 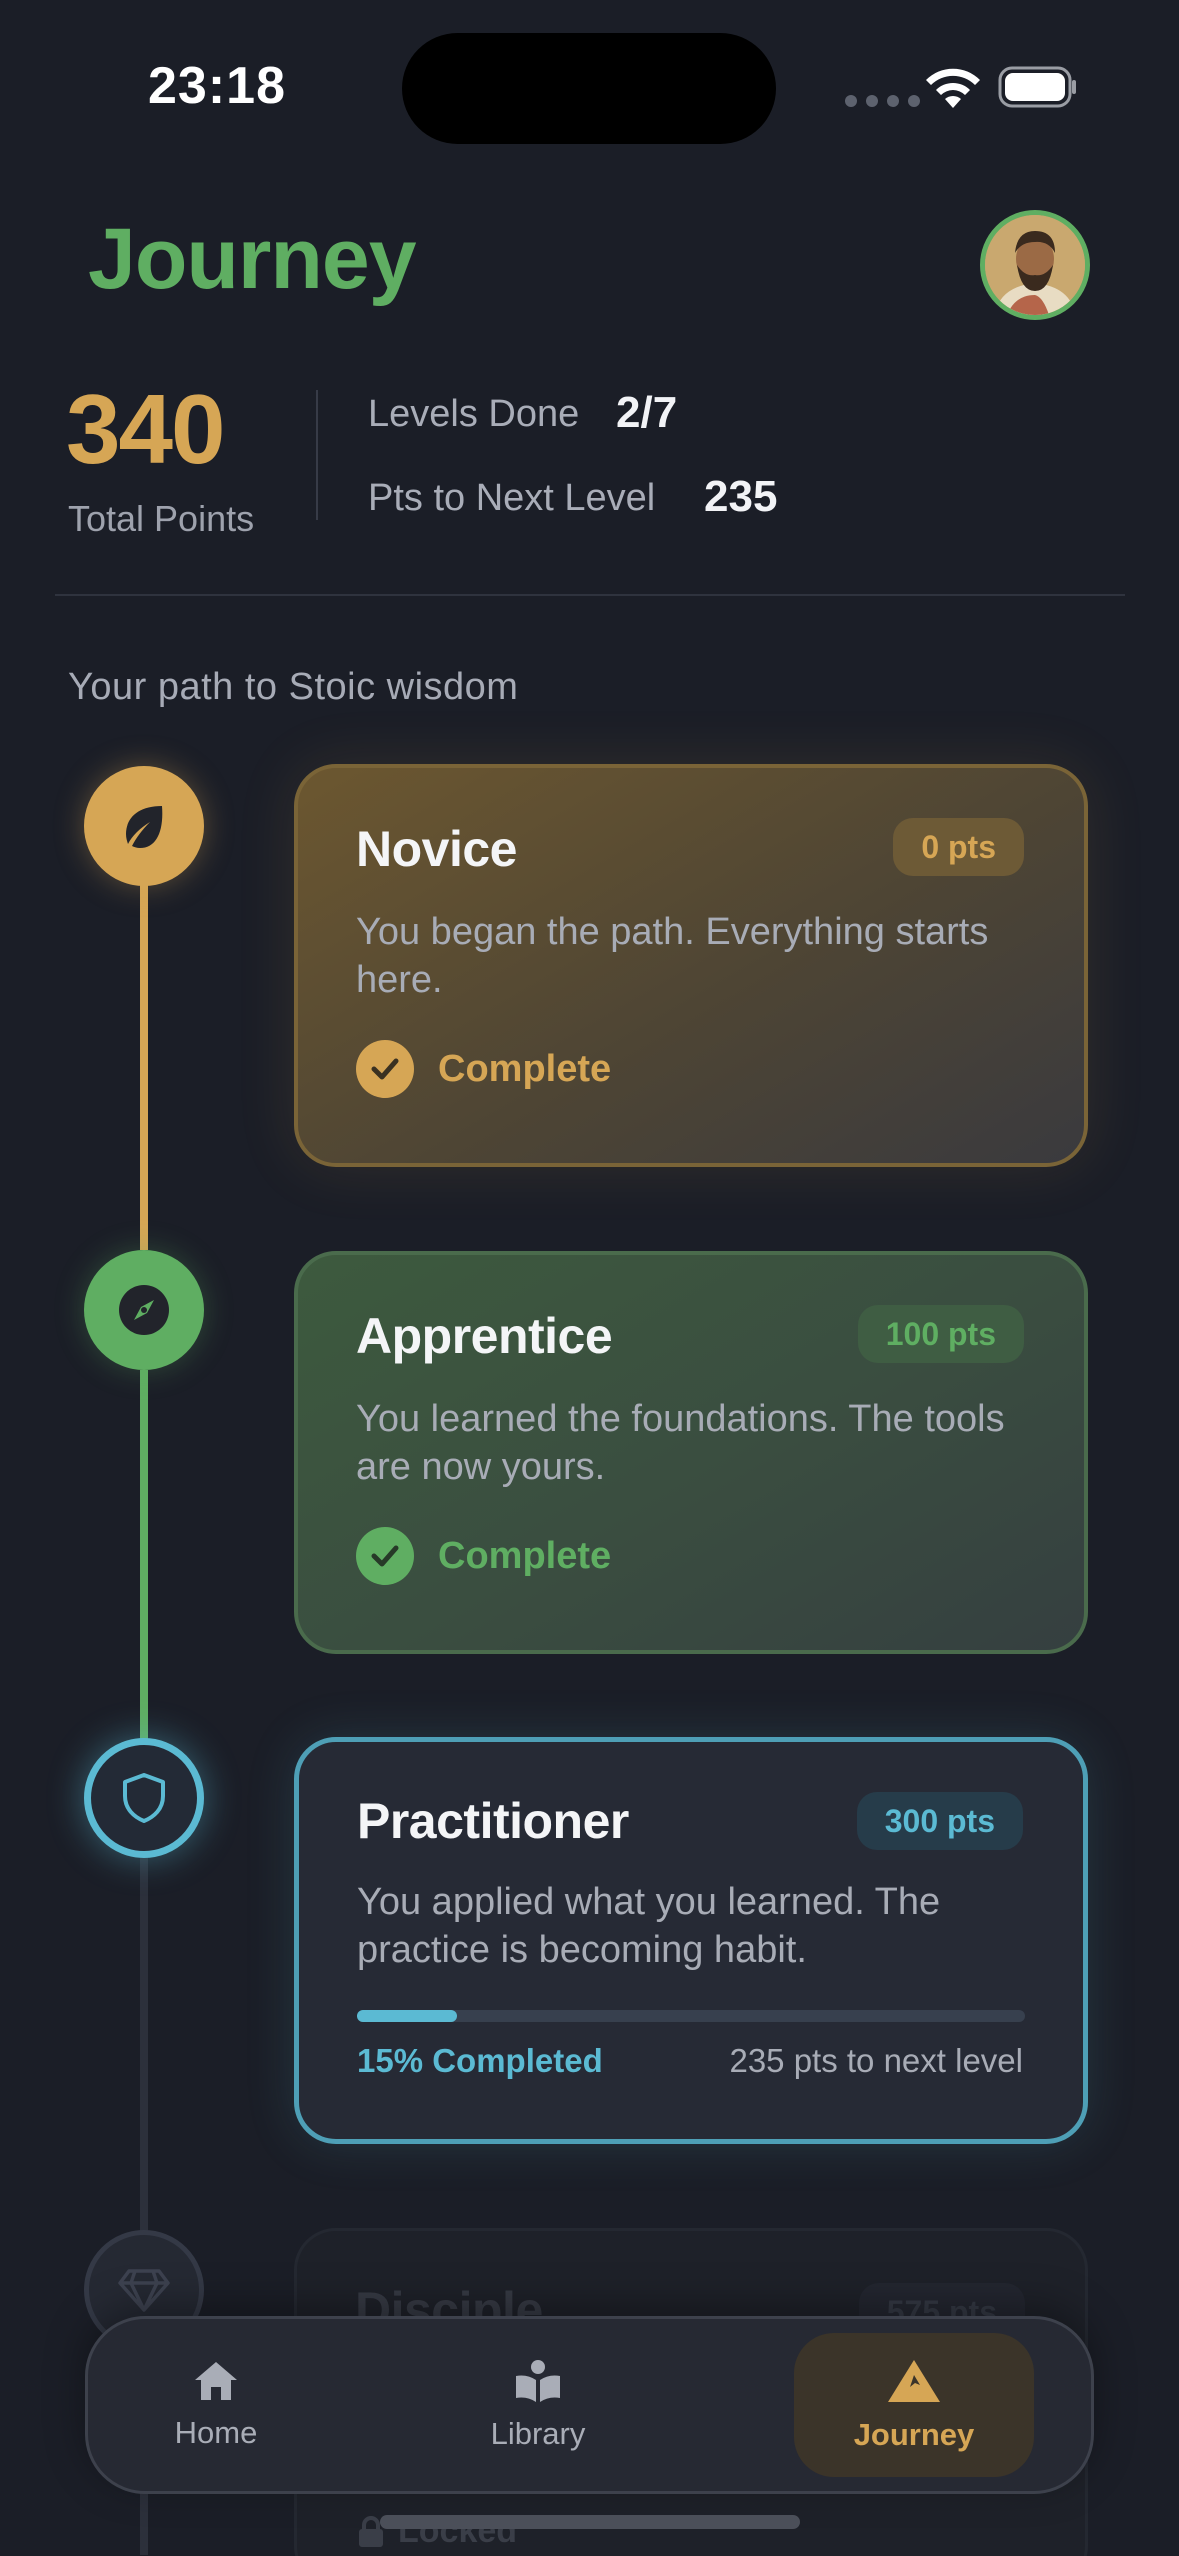 I want to click on points-badge: 0 pts, so click(x=958, y=847).